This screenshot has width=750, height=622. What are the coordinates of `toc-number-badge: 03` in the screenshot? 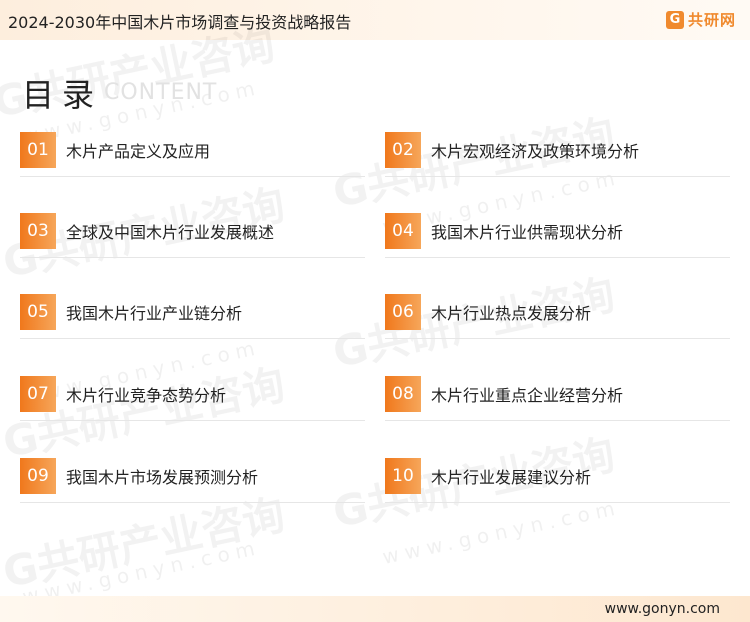 It's located at (38, 231).